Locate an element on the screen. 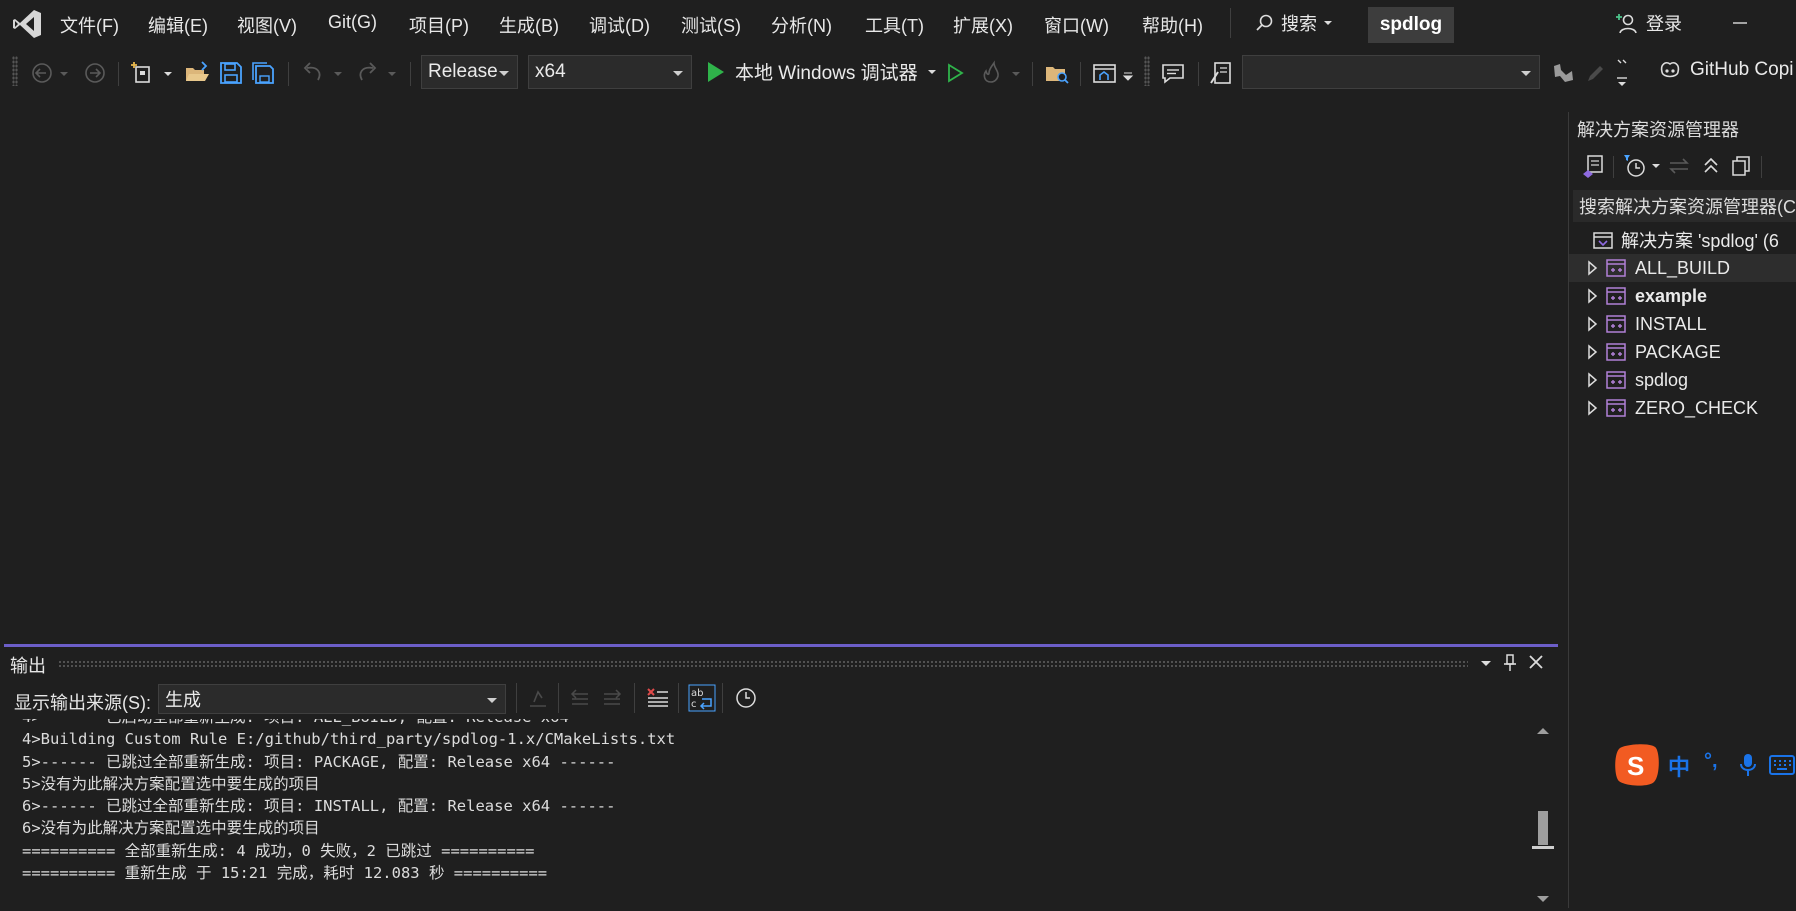  menu-extensions: 扩展(X) is located at coordinates (983, 25).